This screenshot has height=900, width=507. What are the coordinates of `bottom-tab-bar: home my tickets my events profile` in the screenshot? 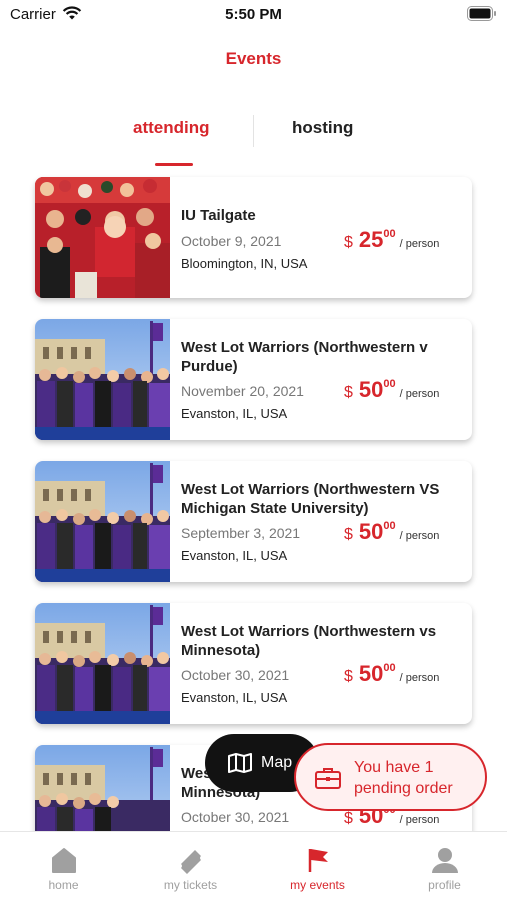 It's located at (253, 865).